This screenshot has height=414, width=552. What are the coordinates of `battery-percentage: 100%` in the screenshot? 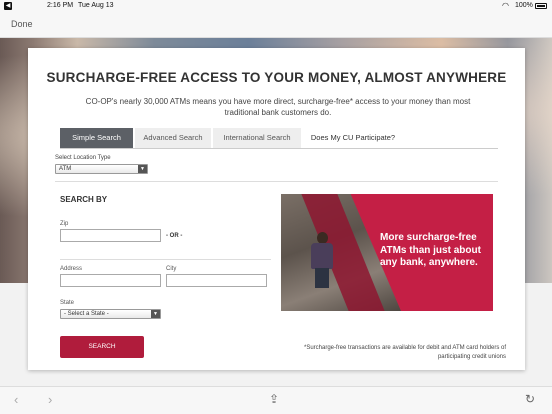 It's located at (524, 5).